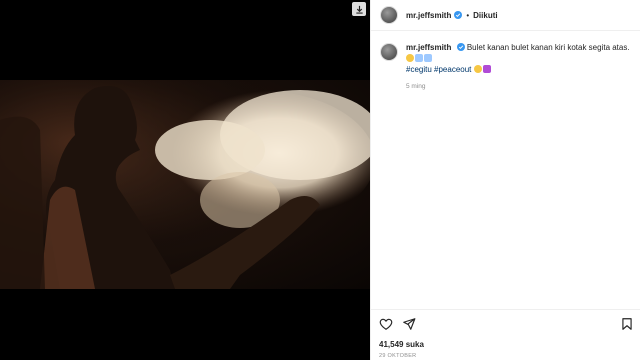  Describe the element at coordinates (505, 334) in the screenshot. I see `post-actions: 41,549 suka 29 OKTOBER` at that location.